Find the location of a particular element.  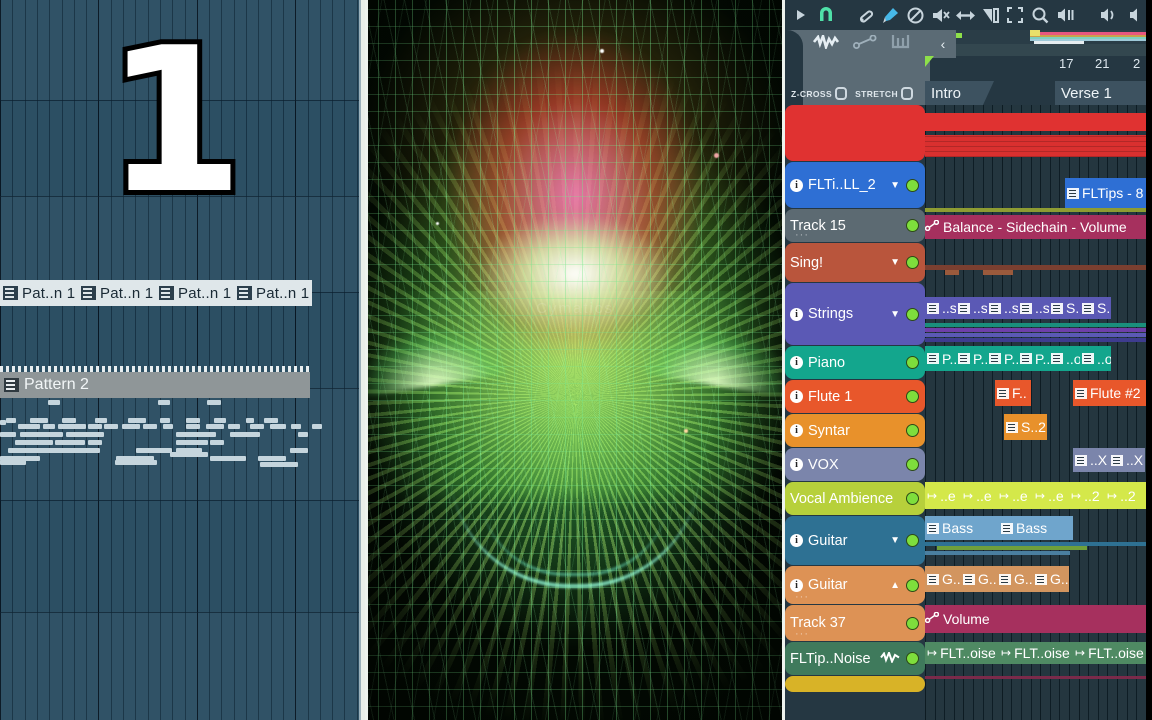

playlist-clip: S.. is located at coordinates (1064, 308).